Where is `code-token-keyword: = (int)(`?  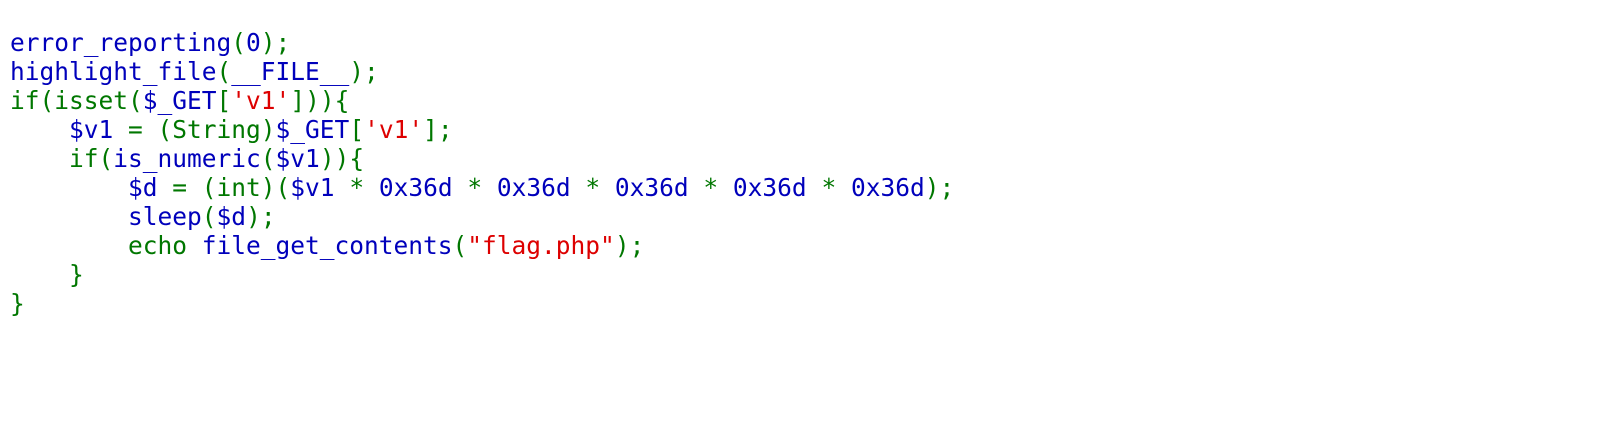
code-token-keyword: = (int)( is located at coordinates (231, 187).